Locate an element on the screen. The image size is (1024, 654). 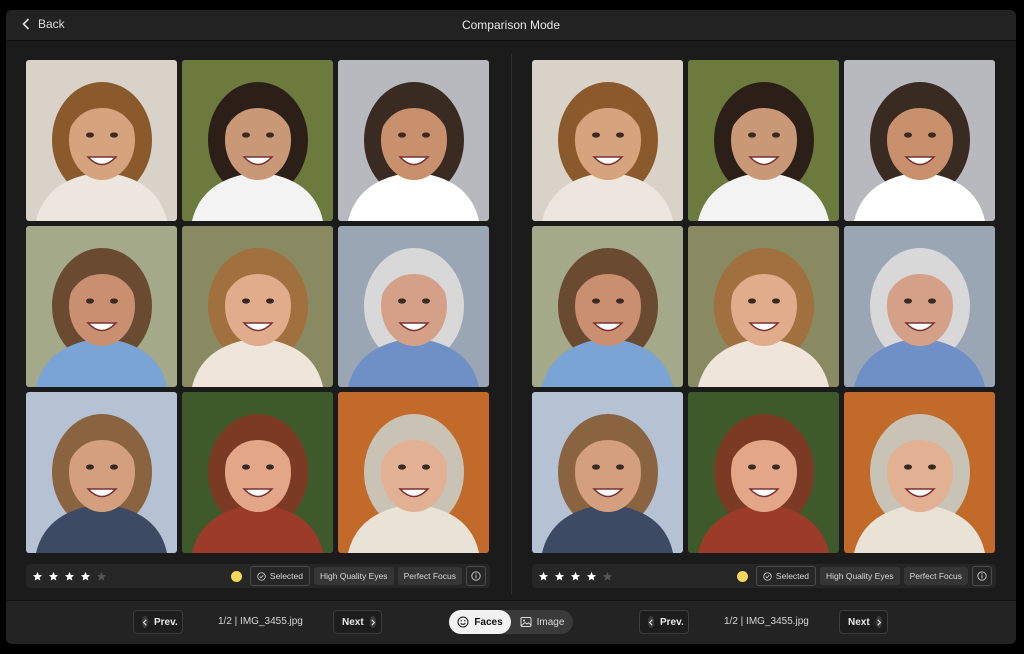
faces-label: Faces is located at coordinates (488, 622).